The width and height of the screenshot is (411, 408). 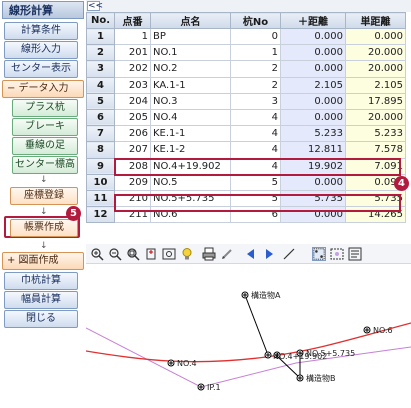 I want to click on select-points-icon, so click(x=319, y=254).